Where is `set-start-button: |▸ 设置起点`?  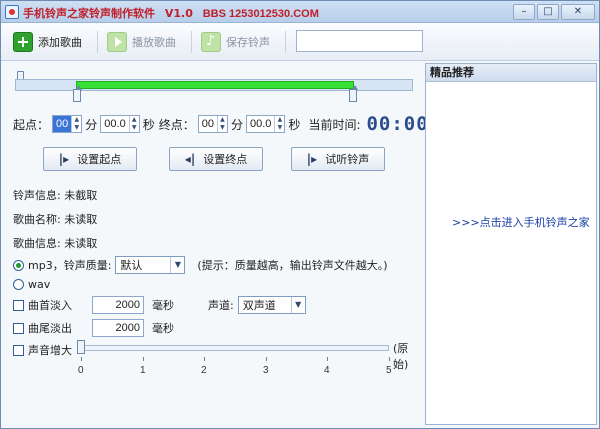 set-start-button: |▸ 设置起点 is located at coordinates (90, 159).